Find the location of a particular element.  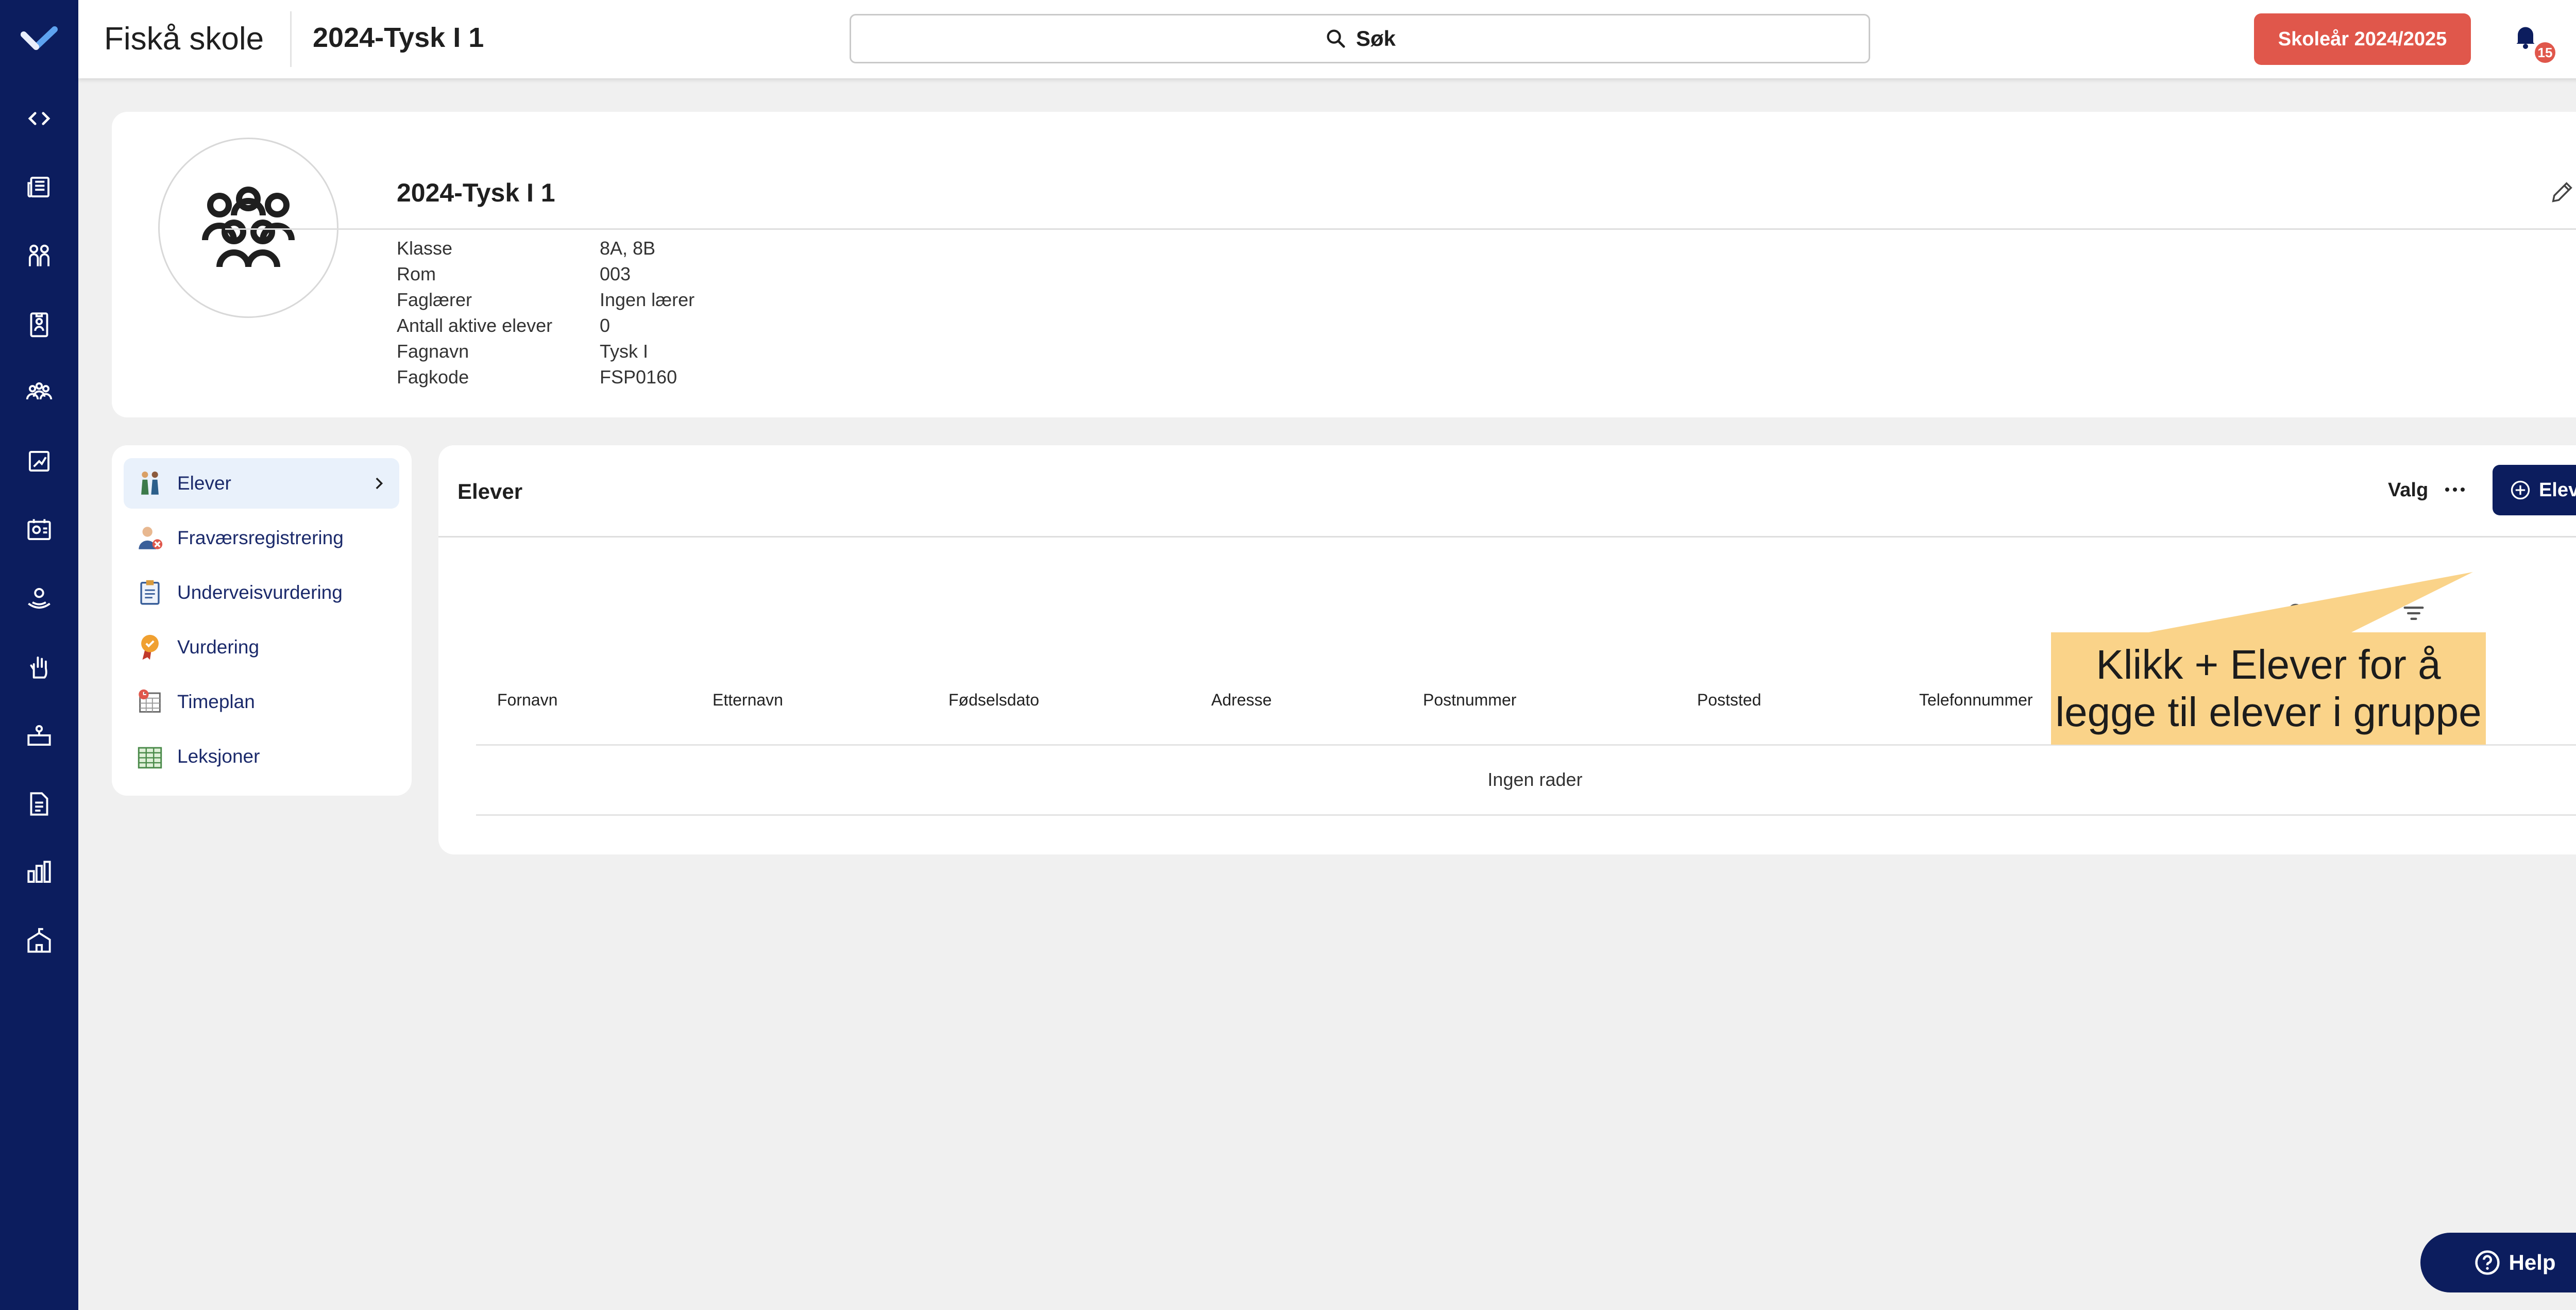

newspaper-icon is located at coordinates (39, 187).